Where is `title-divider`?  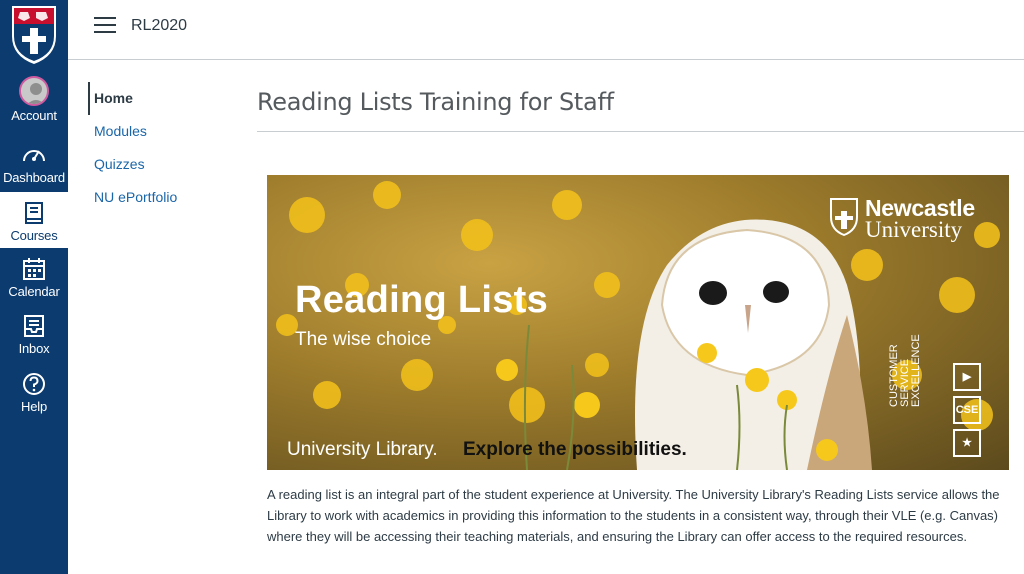
title-divider is located at coordinates (640, 131).